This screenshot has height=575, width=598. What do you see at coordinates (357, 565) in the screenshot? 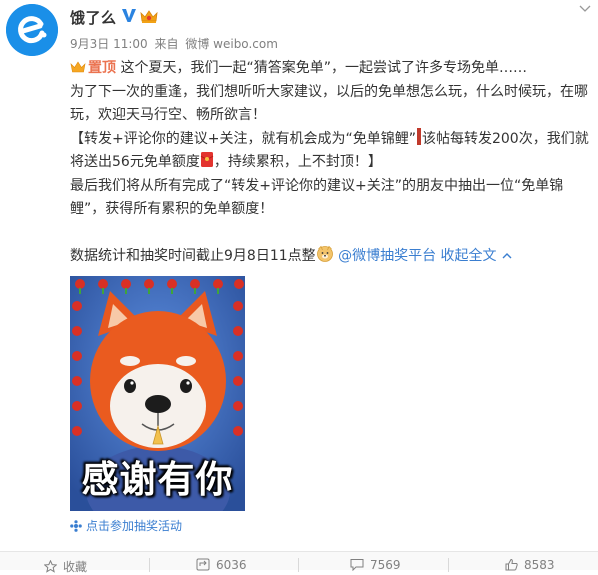
I see `comment-icon` at bounding box center [357, 565].